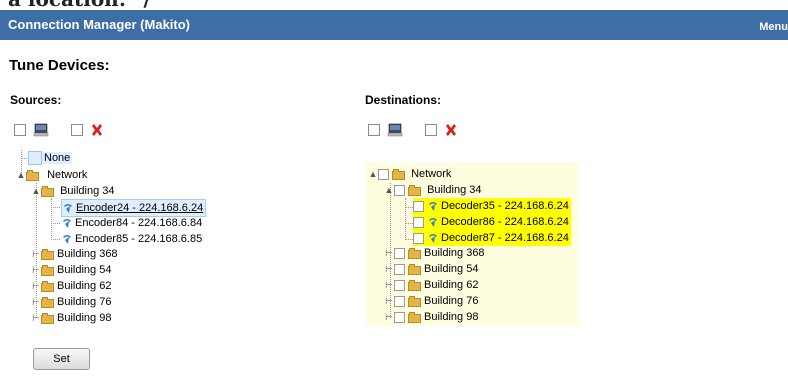  What do you see at coordinates (99, 24) in the screenshot?
I see `app-title: Connection Manager (Makito)` at bounding box center [99, 24].